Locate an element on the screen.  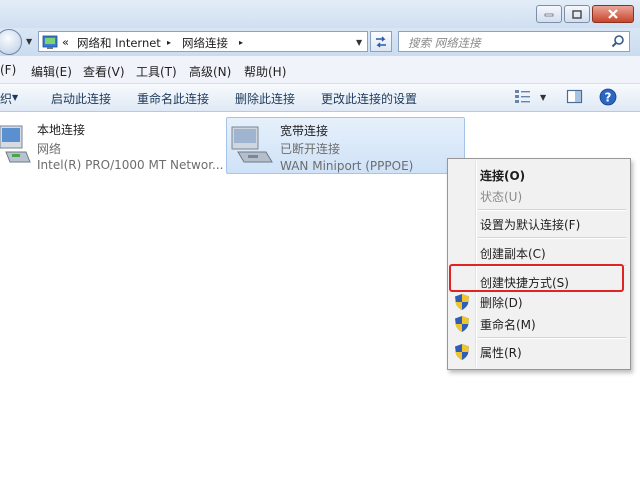
menu-view: 查看(V) is located at coordinates (104, 71).